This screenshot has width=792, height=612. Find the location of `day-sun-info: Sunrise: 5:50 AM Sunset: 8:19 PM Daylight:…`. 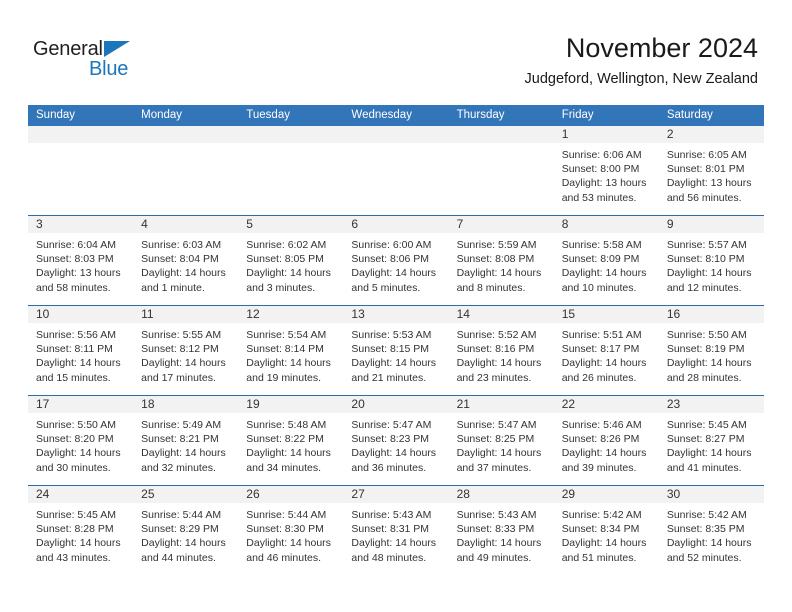

day-sun-info: Sunrise: 5:50 AM Sunset: 8:19 PM Daylight:… is located at coordinates (711, 354).